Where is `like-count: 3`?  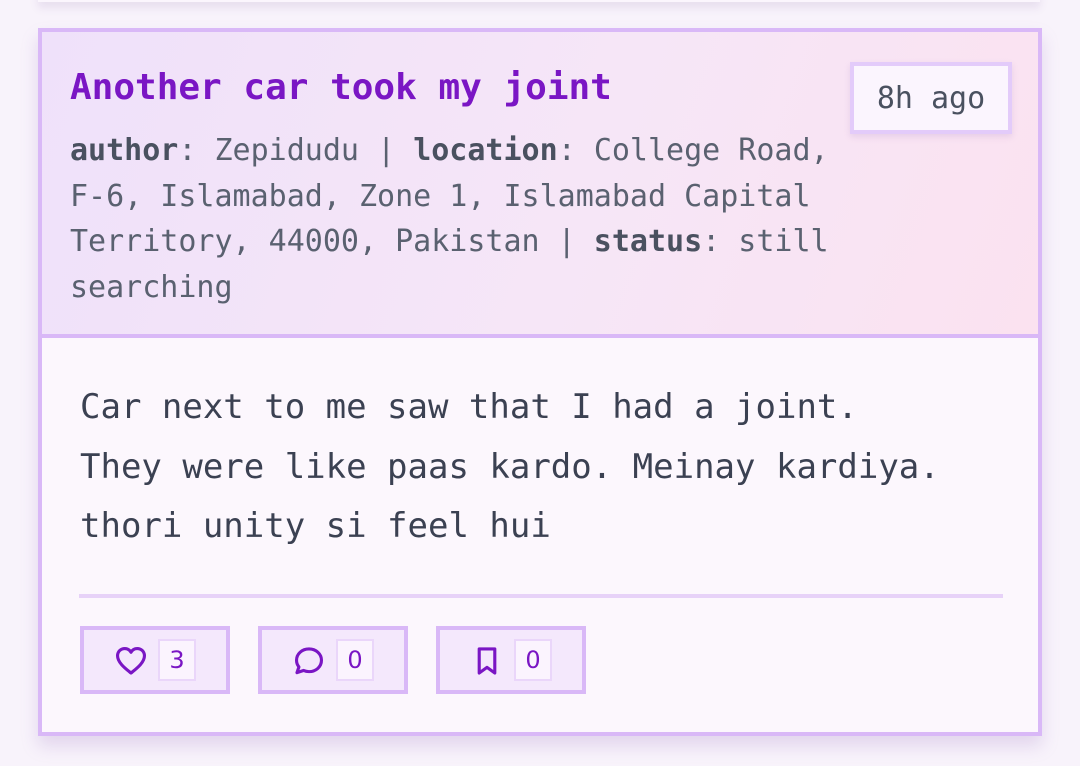 like-count: 3 is located at coordinates (177, 660).